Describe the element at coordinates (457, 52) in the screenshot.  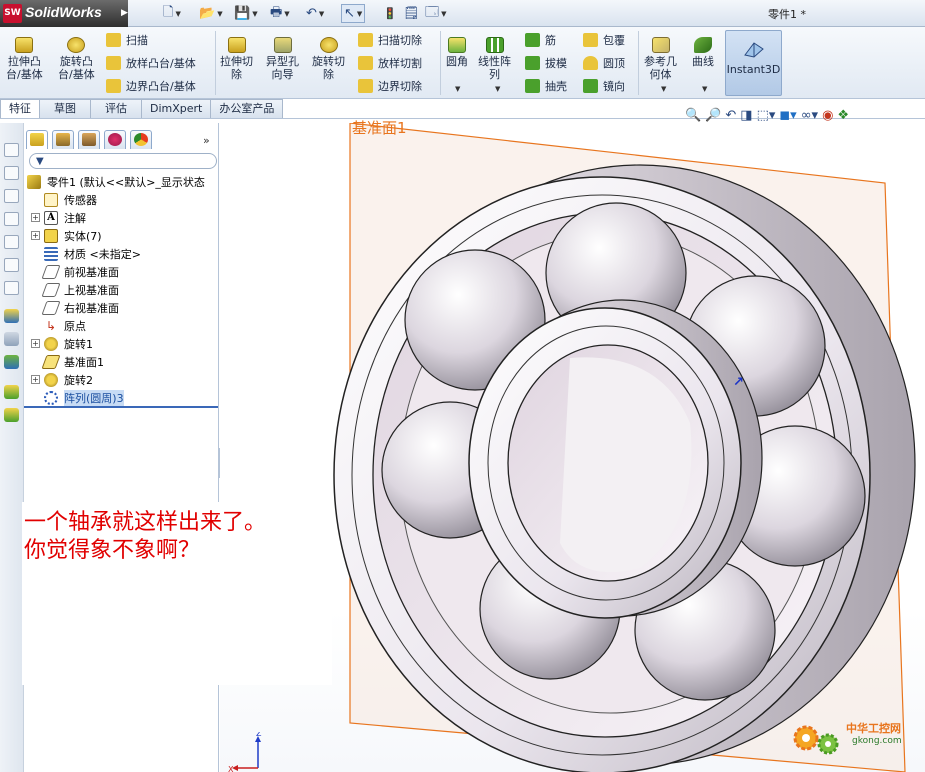
I see `fillet-button: 圆角` at that location.